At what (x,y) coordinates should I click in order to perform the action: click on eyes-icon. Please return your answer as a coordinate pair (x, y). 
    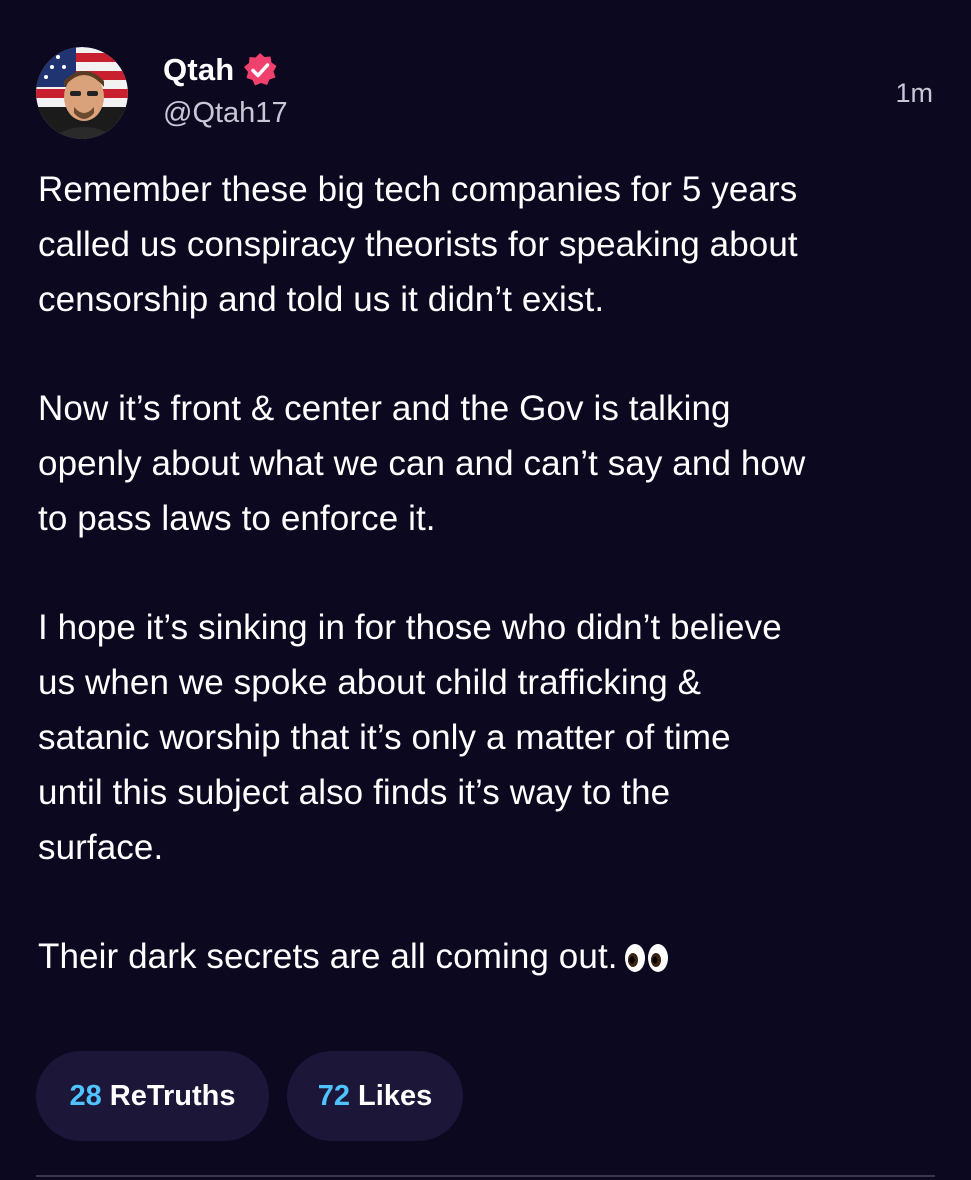
    Looking at the image, I should click on (647, 962).